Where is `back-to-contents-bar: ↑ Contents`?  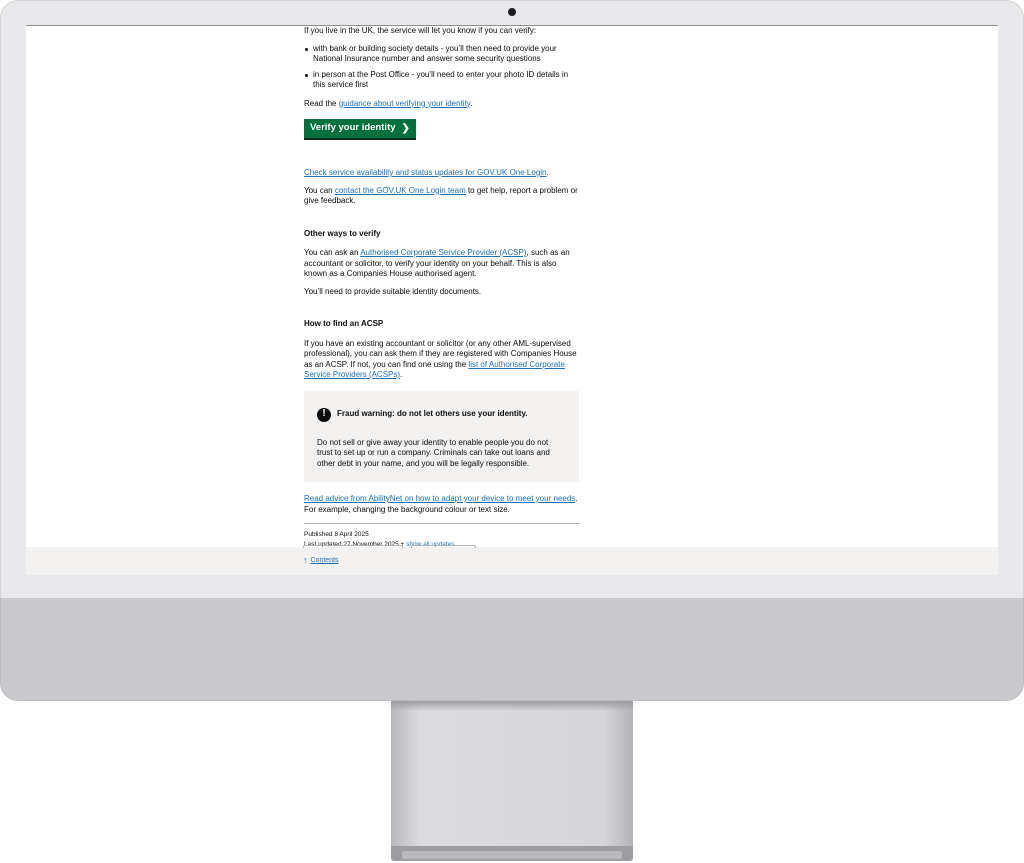
back-to-contents-bar: ↑ Contents is located at coordinates (512, 560).